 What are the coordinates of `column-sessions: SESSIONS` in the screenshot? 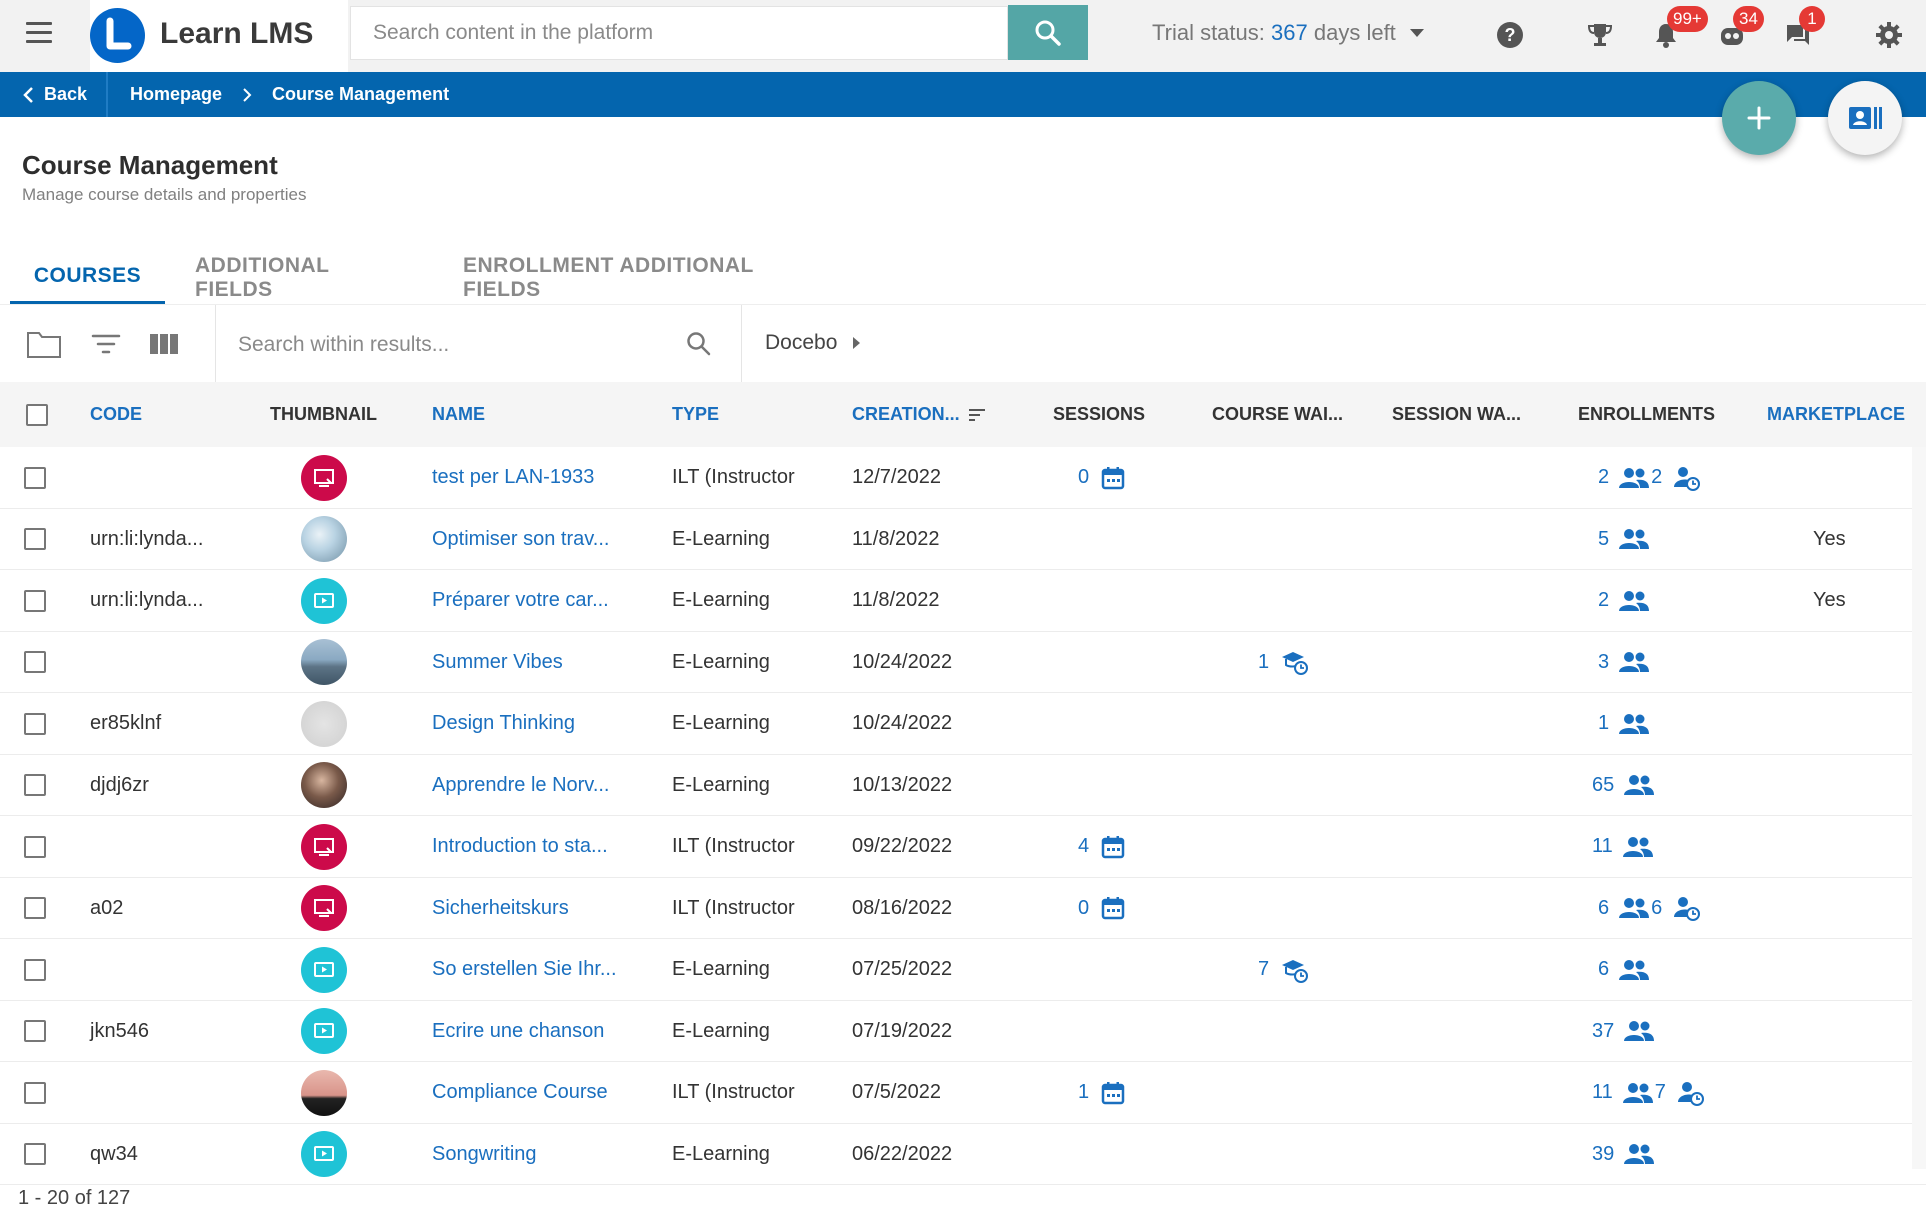 It's located at (1099, 414).